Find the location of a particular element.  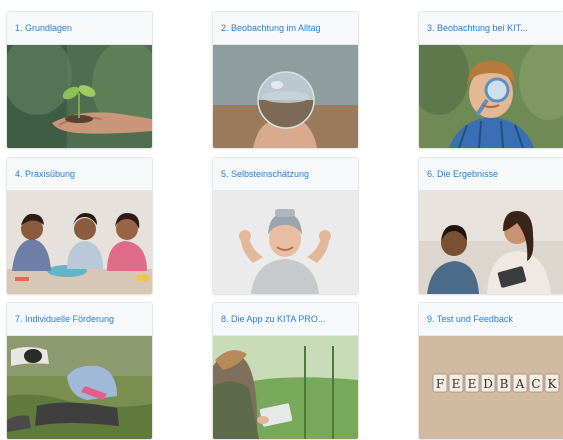

module-card-7: 7. Individuelle Förderung is located at coordinates (79, 371).